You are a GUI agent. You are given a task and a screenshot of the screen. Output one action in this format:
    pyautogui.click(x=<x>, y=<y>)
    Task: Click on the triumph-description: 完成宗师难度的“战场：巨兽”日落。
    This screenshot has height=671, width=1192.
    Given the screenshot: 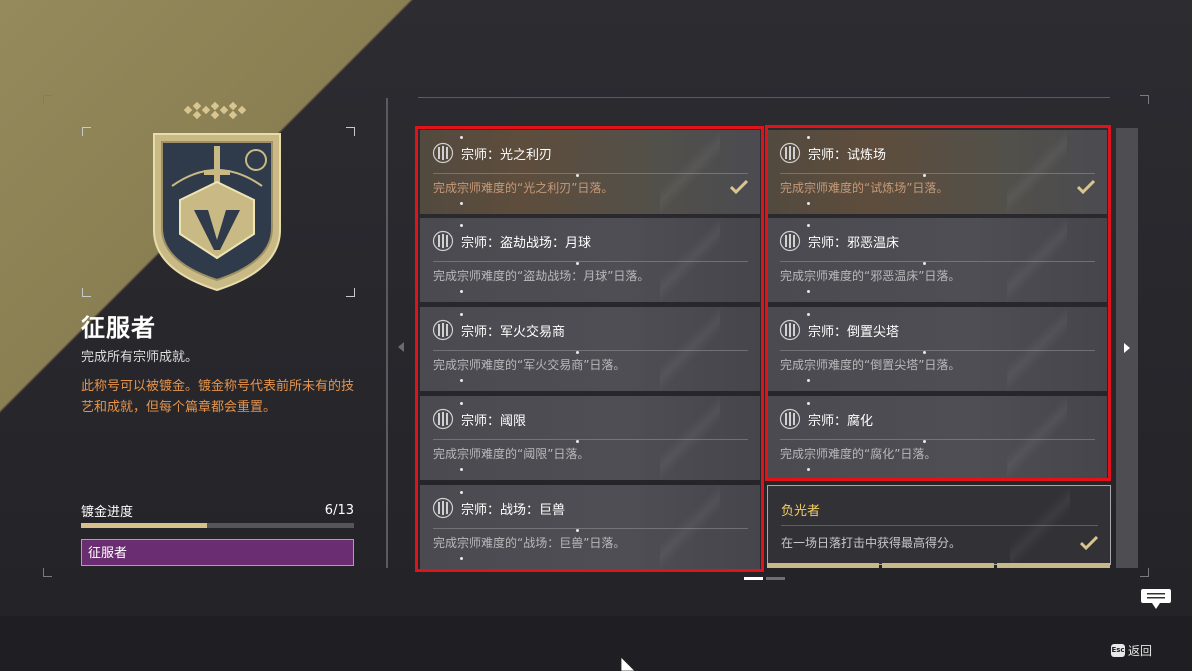 What is the action you would take?
    pyautogui.click(x=529, y=543)
    